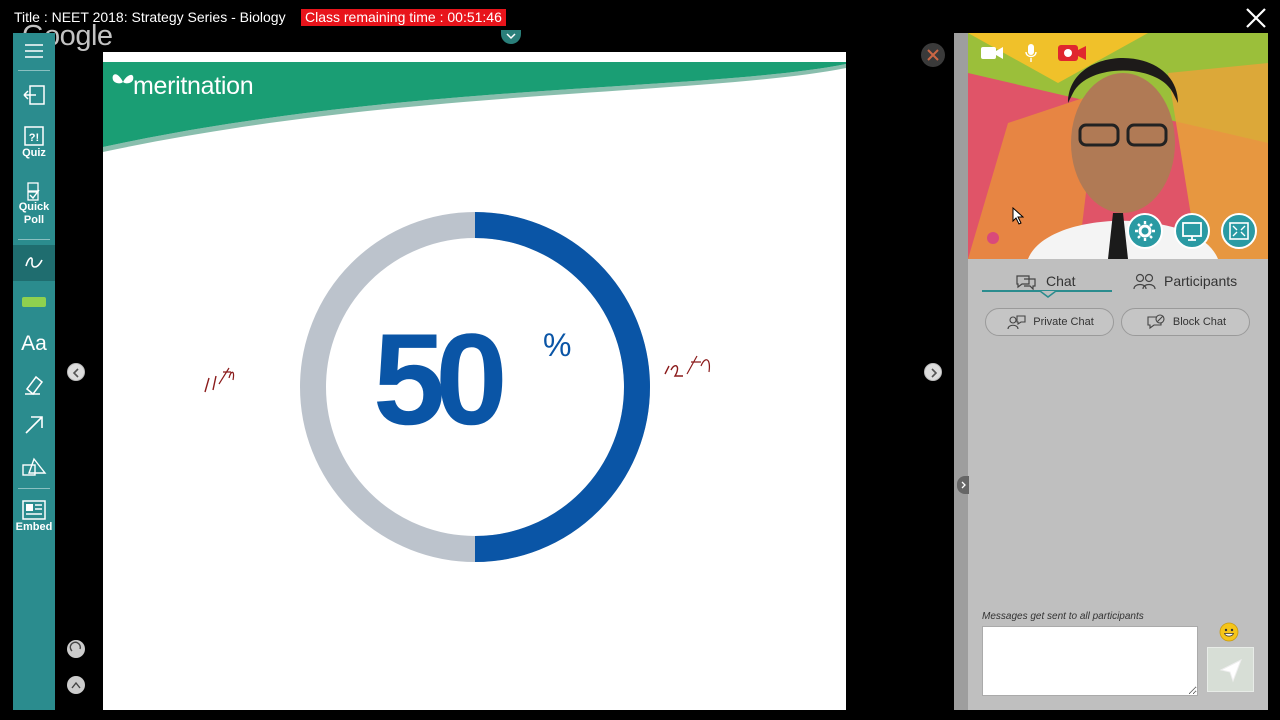 This screenshot has width=1280, height=720. Describe the element at coordinates (33, 191) in the screenshot. I see `checklist-icon` at that location.